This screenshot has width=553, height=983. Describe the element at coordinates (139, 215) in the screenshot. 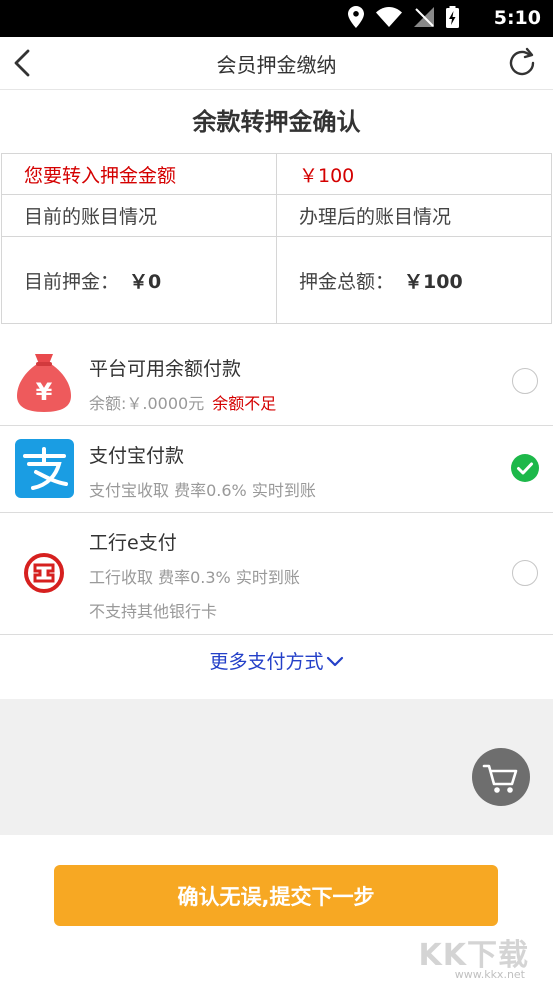

I see `current-account-header: 目前的账目情况` at that location.